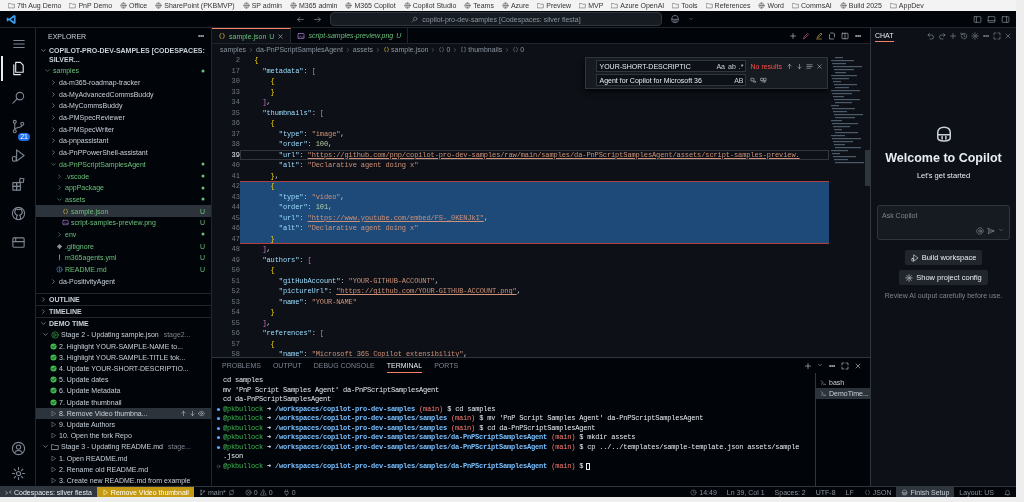 Image resolution: width=1024 pixels, height=502 pixels. What do you see at coordinates (59, 246) in the screenshot?
I see `diamond-icon` at bounding box center [59, 246].